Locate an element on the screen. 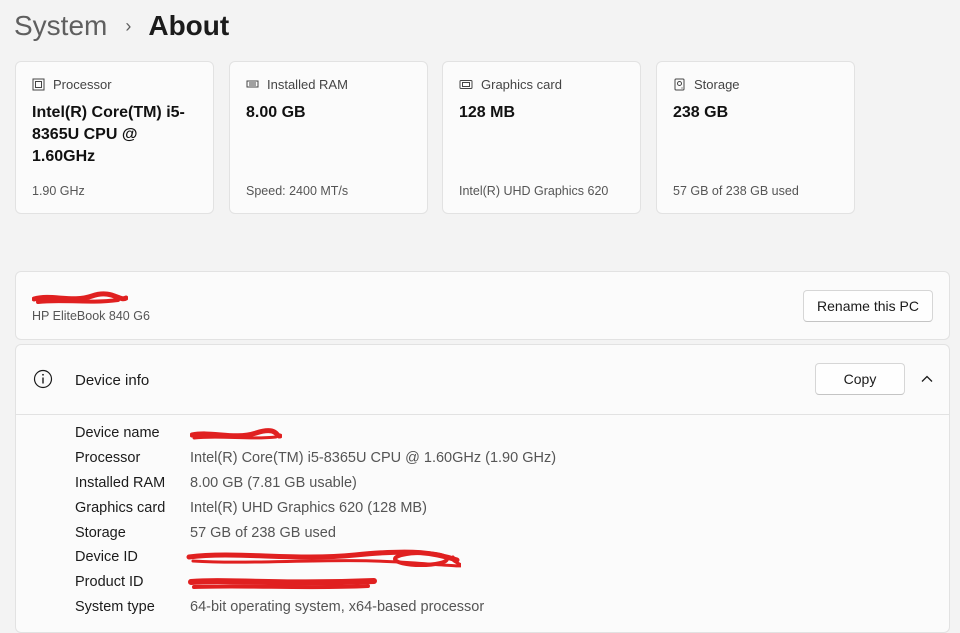  copy-button: Copy is located at coordinates (860, 379).